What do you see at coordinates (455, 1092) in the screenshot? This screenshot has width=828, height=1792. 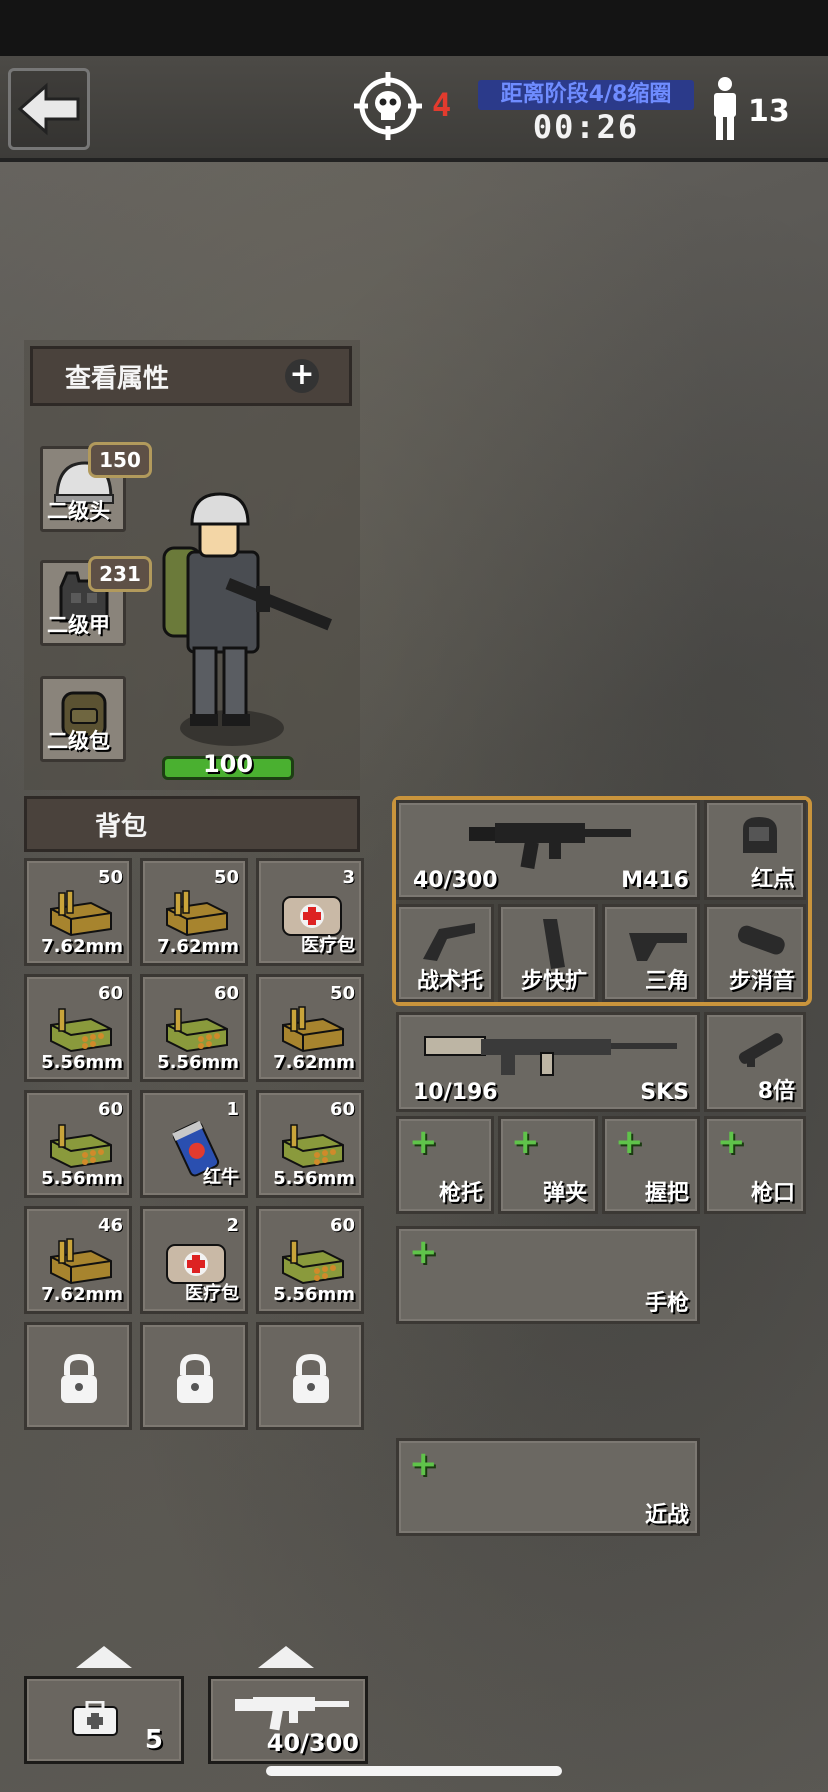 I see `secondary-weapon-ammo: 10/196` at bounding box center [455, 1092].